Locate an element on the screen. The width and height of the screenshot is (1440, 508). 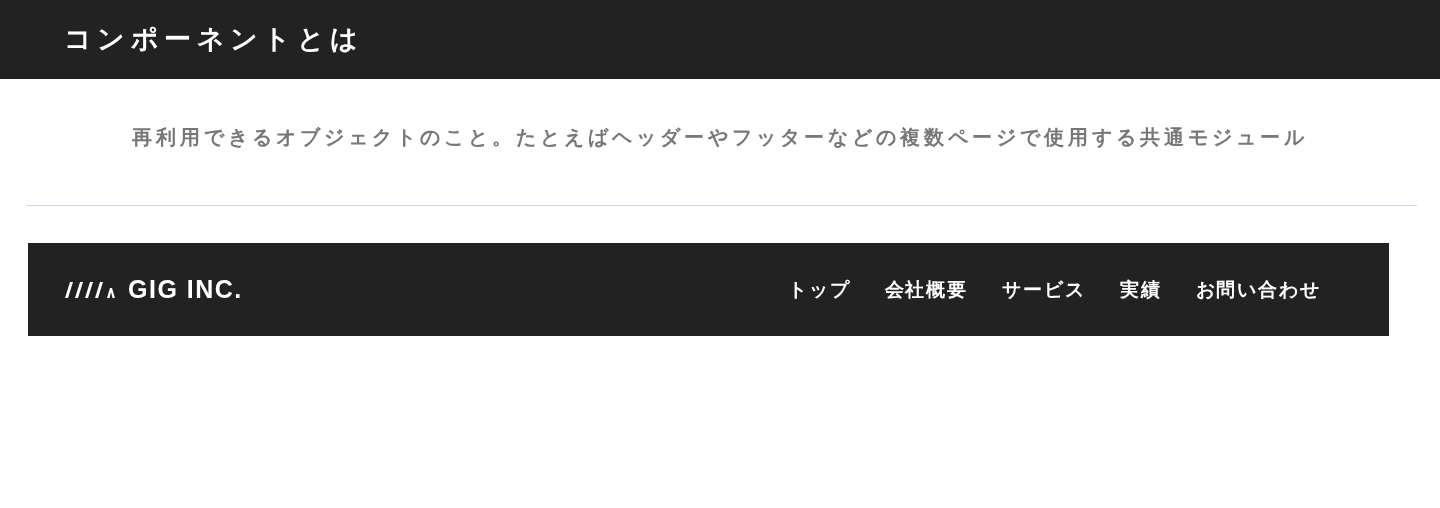
nav-link: トップ is located at coordinates (819, 290).